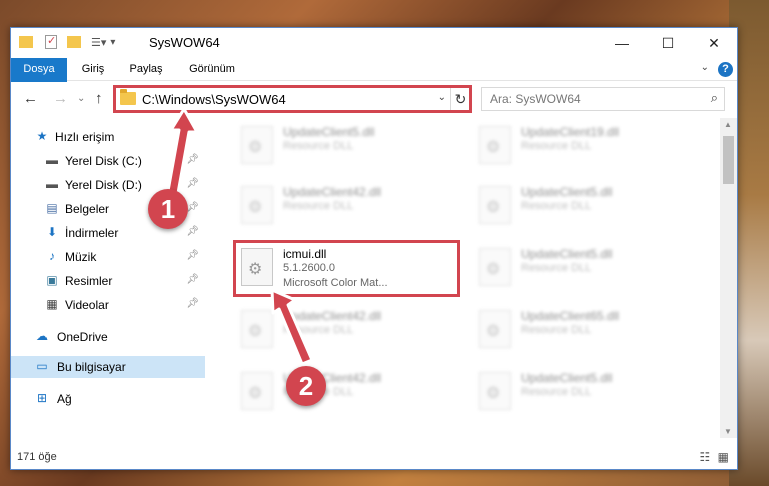 The width and height of the screenshot is (769, 486). What do you see at coordinates (292, 327) in the screenshot?
I see `arrow-to-file` at bounding box center [292, 327].